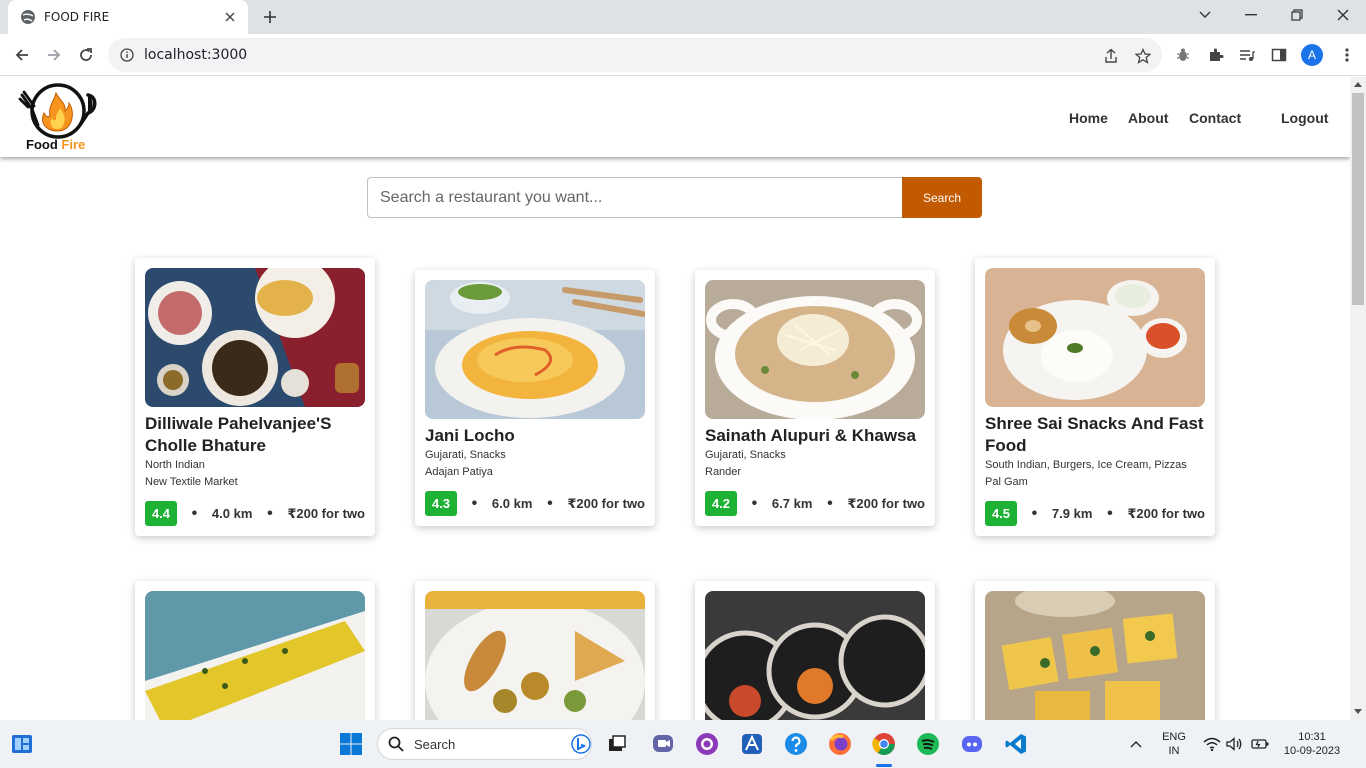 This screenshot has width=1366, height=768. Describe the element at coordinates (675, 117) in the screenshot. I see `site-header: Food Fire Home About Contact Logout` at that location.